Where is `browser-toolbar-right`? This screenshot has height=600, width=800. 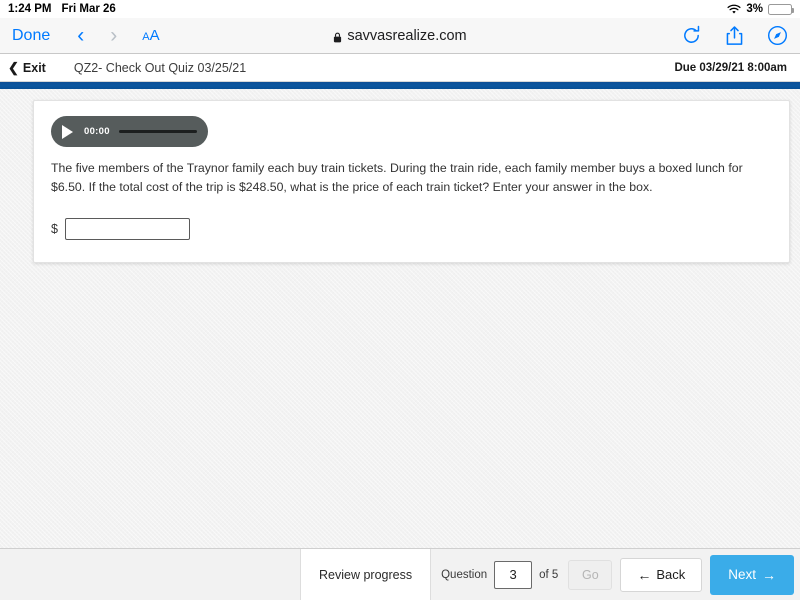 browser-toolbar-right is located at coordinates (734, 35).